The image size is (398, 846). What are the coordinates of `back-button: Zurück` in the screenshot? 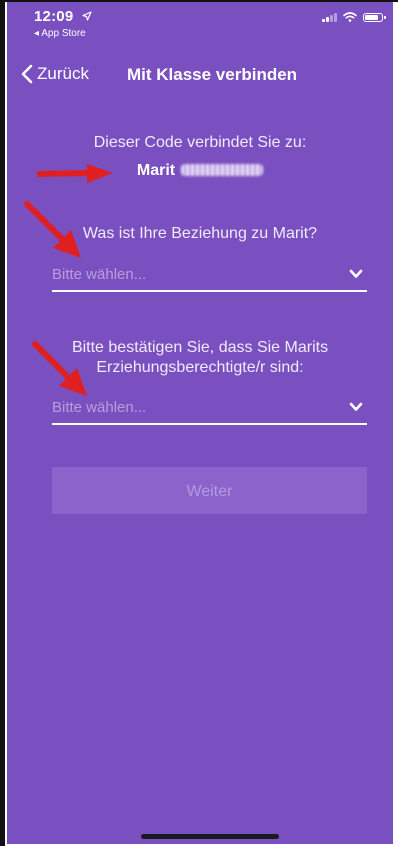 It's located at (55, 74).